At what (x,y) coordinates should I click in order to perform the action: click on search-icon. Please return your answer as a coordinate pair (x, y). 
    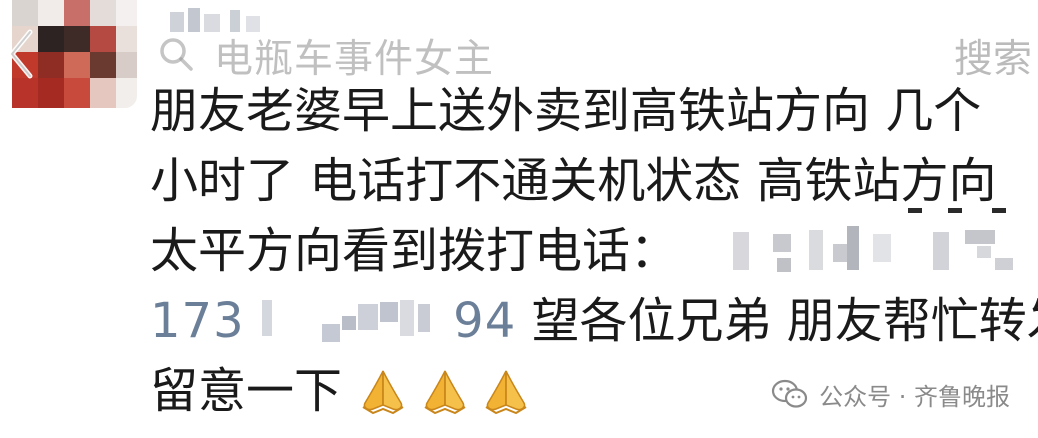
    Looking at the image, I should click on (176, 54).